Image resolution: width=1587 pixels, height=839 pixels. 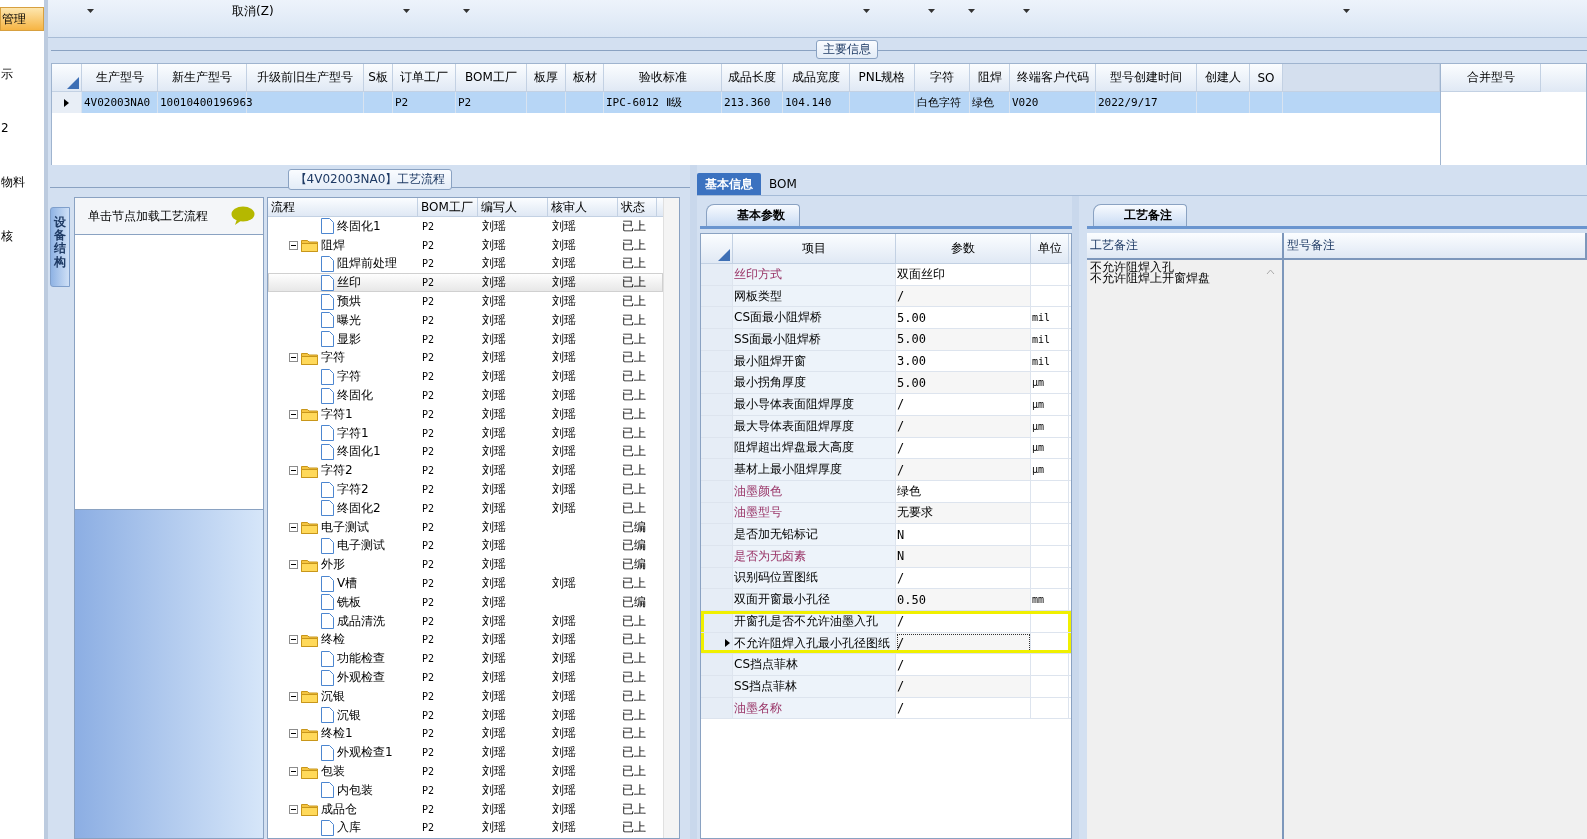 I want to click on tree-row: 外形 P2 刘瑶 已编, so click(x=465, y=565).